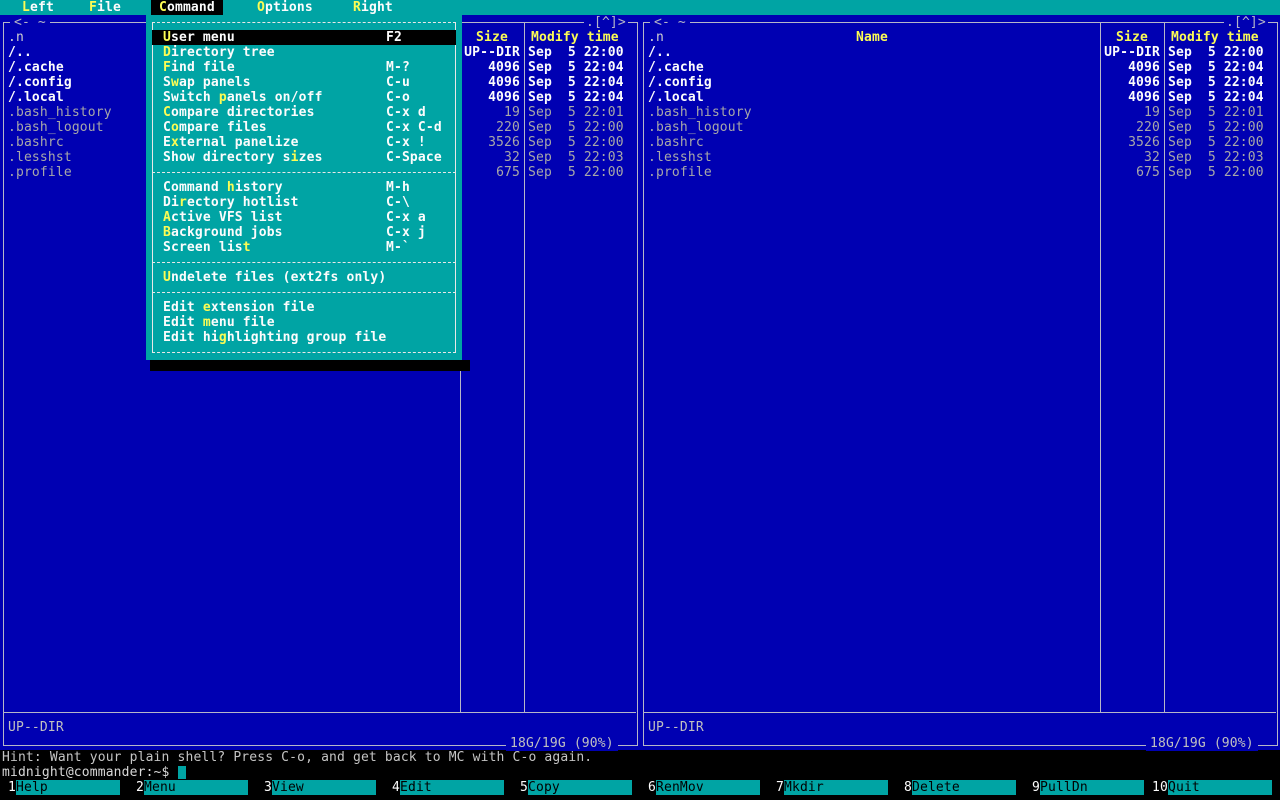 This screenshot has height=800, width=1280. What do you see at coordinates (960, 112) in the screenshot?
I see `file-row: .bash_history 19 Sep 5 22:01` at bounding box center [960, 112].